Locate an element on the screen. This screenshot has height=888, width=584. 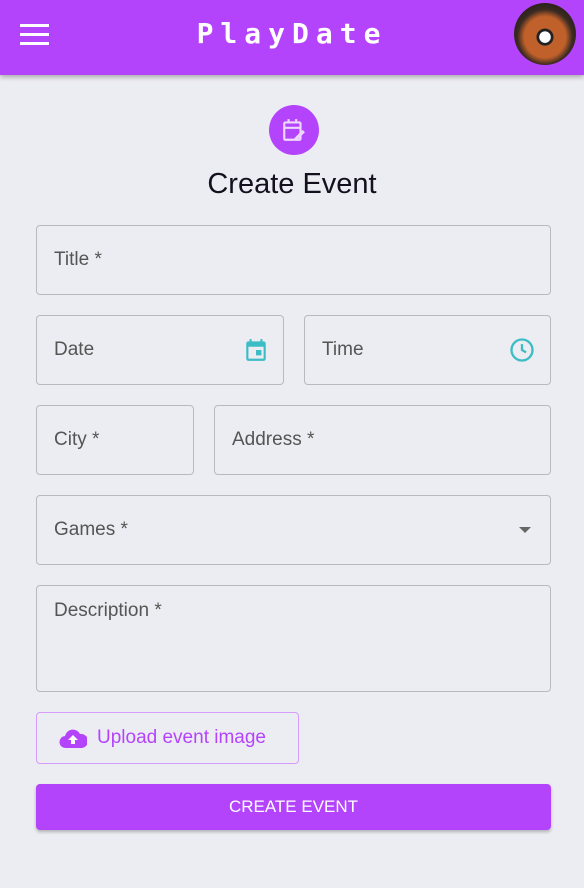
calendar-edit-icon is located at coordinates (294, 130).